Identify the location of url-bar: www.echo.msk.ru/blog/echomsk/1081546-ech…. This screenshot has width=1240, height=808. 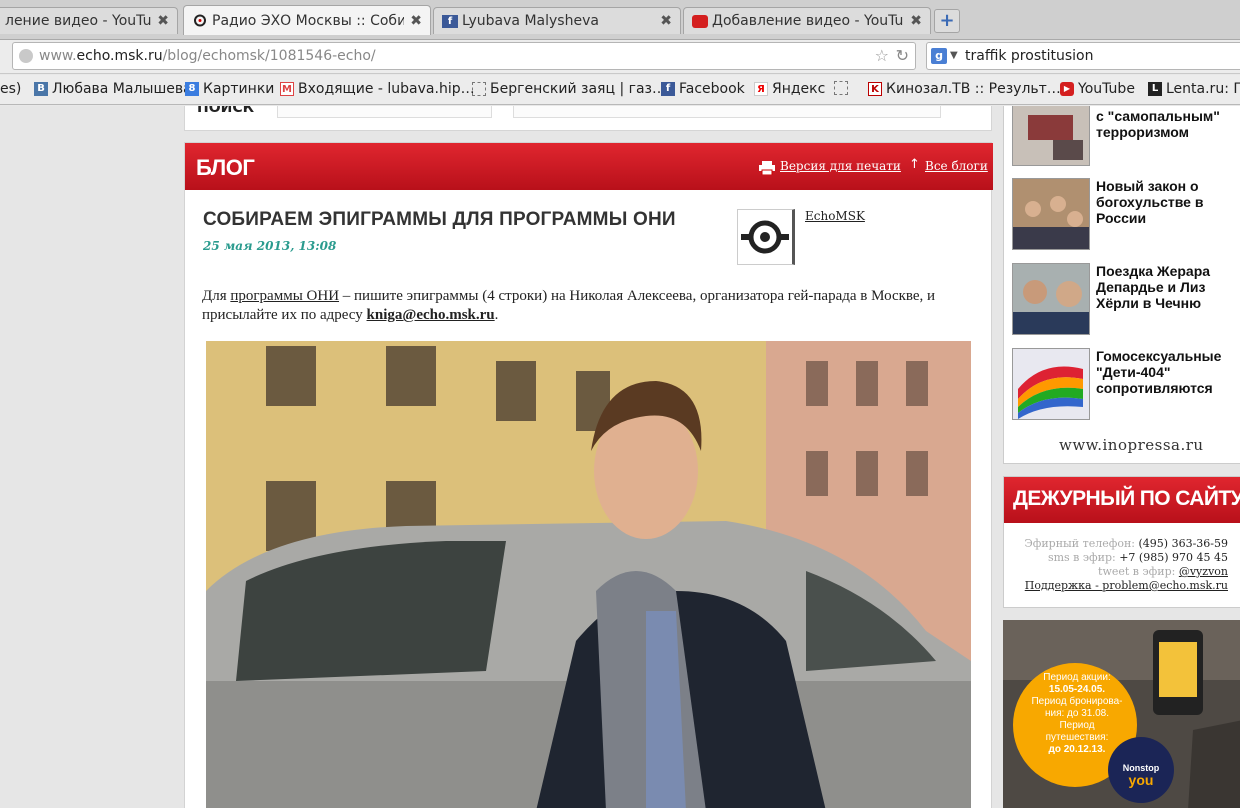
(464, 56).